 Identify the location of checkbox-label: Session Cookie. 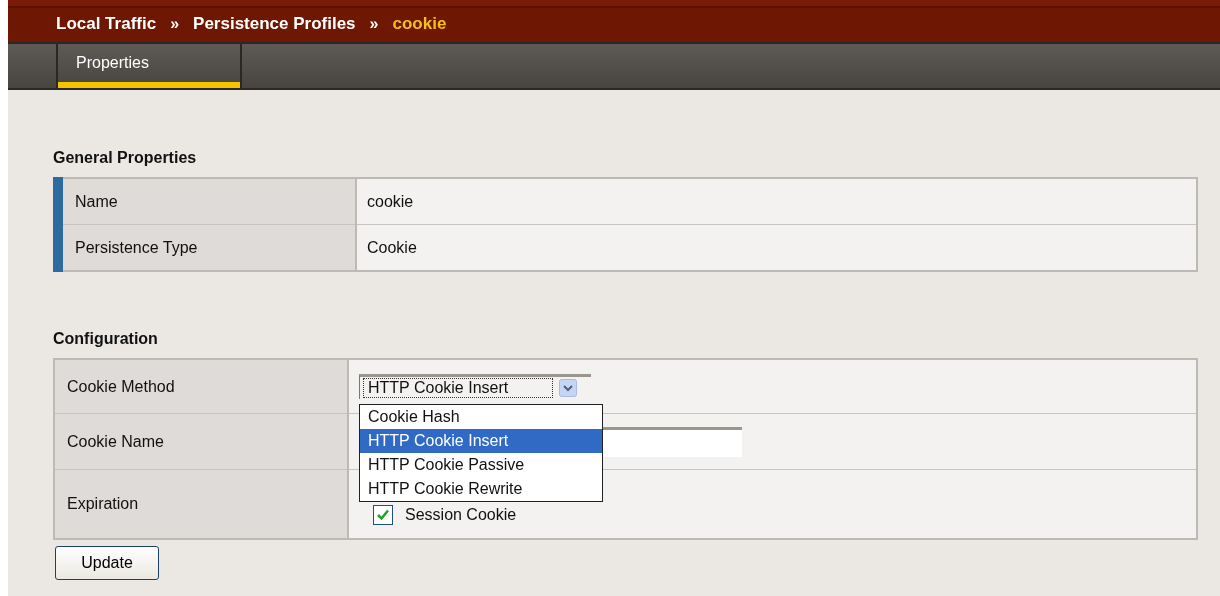
(461, 515).